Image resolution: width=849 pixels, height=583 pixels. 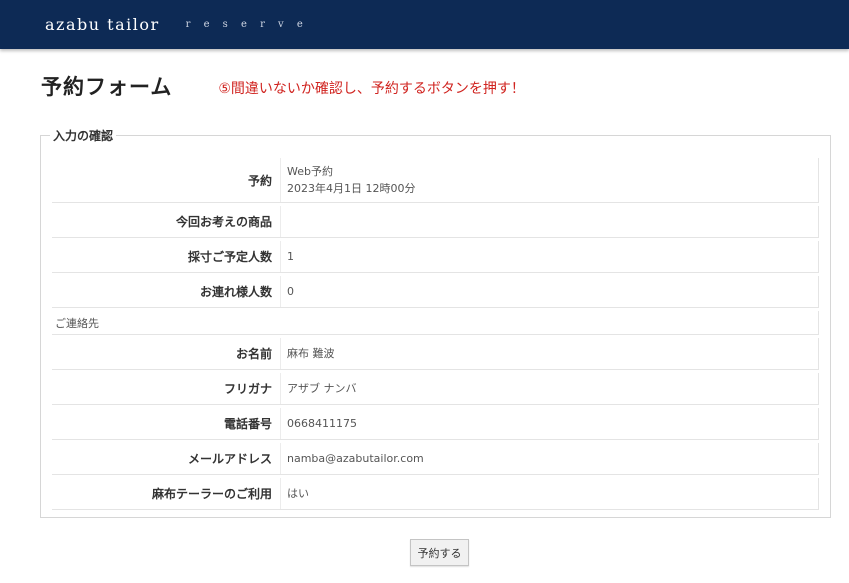 What do you see at coordinates (439, 552) in the screenshot?
I see `reserve-button: 予約する` at bounding box center [439, 552].